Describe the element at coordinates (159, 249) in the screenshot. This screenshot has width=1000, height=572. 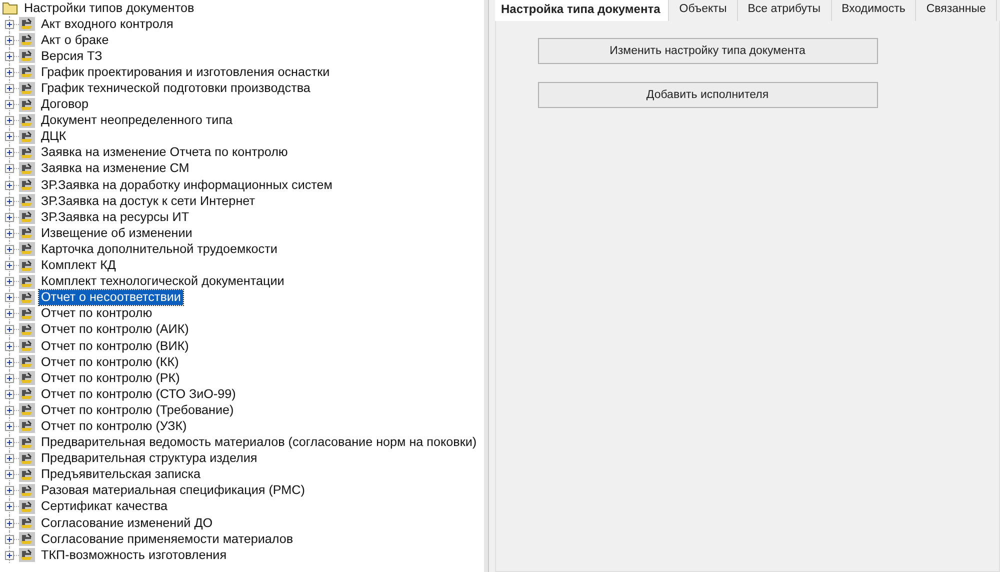
I see `tree-item: Карточка дополнительной трудоемкости` at that location.